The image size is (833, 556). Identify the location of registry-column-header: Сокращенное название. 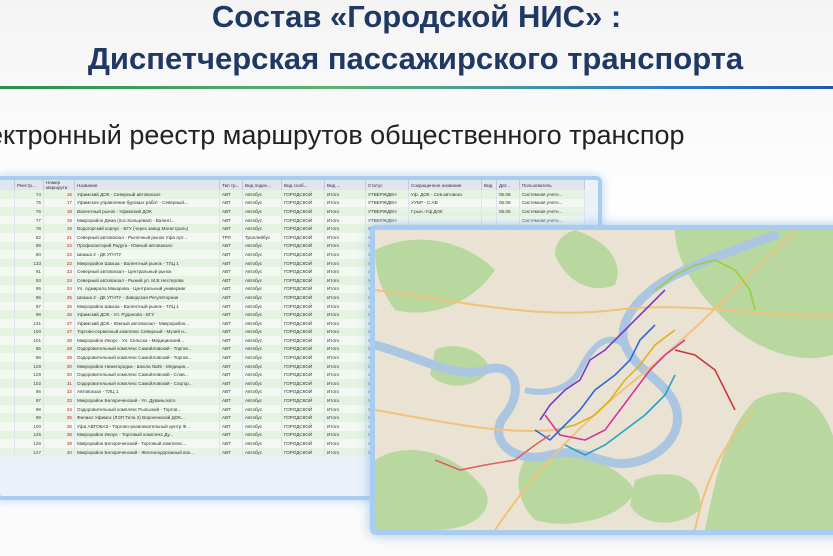
(445, 185).